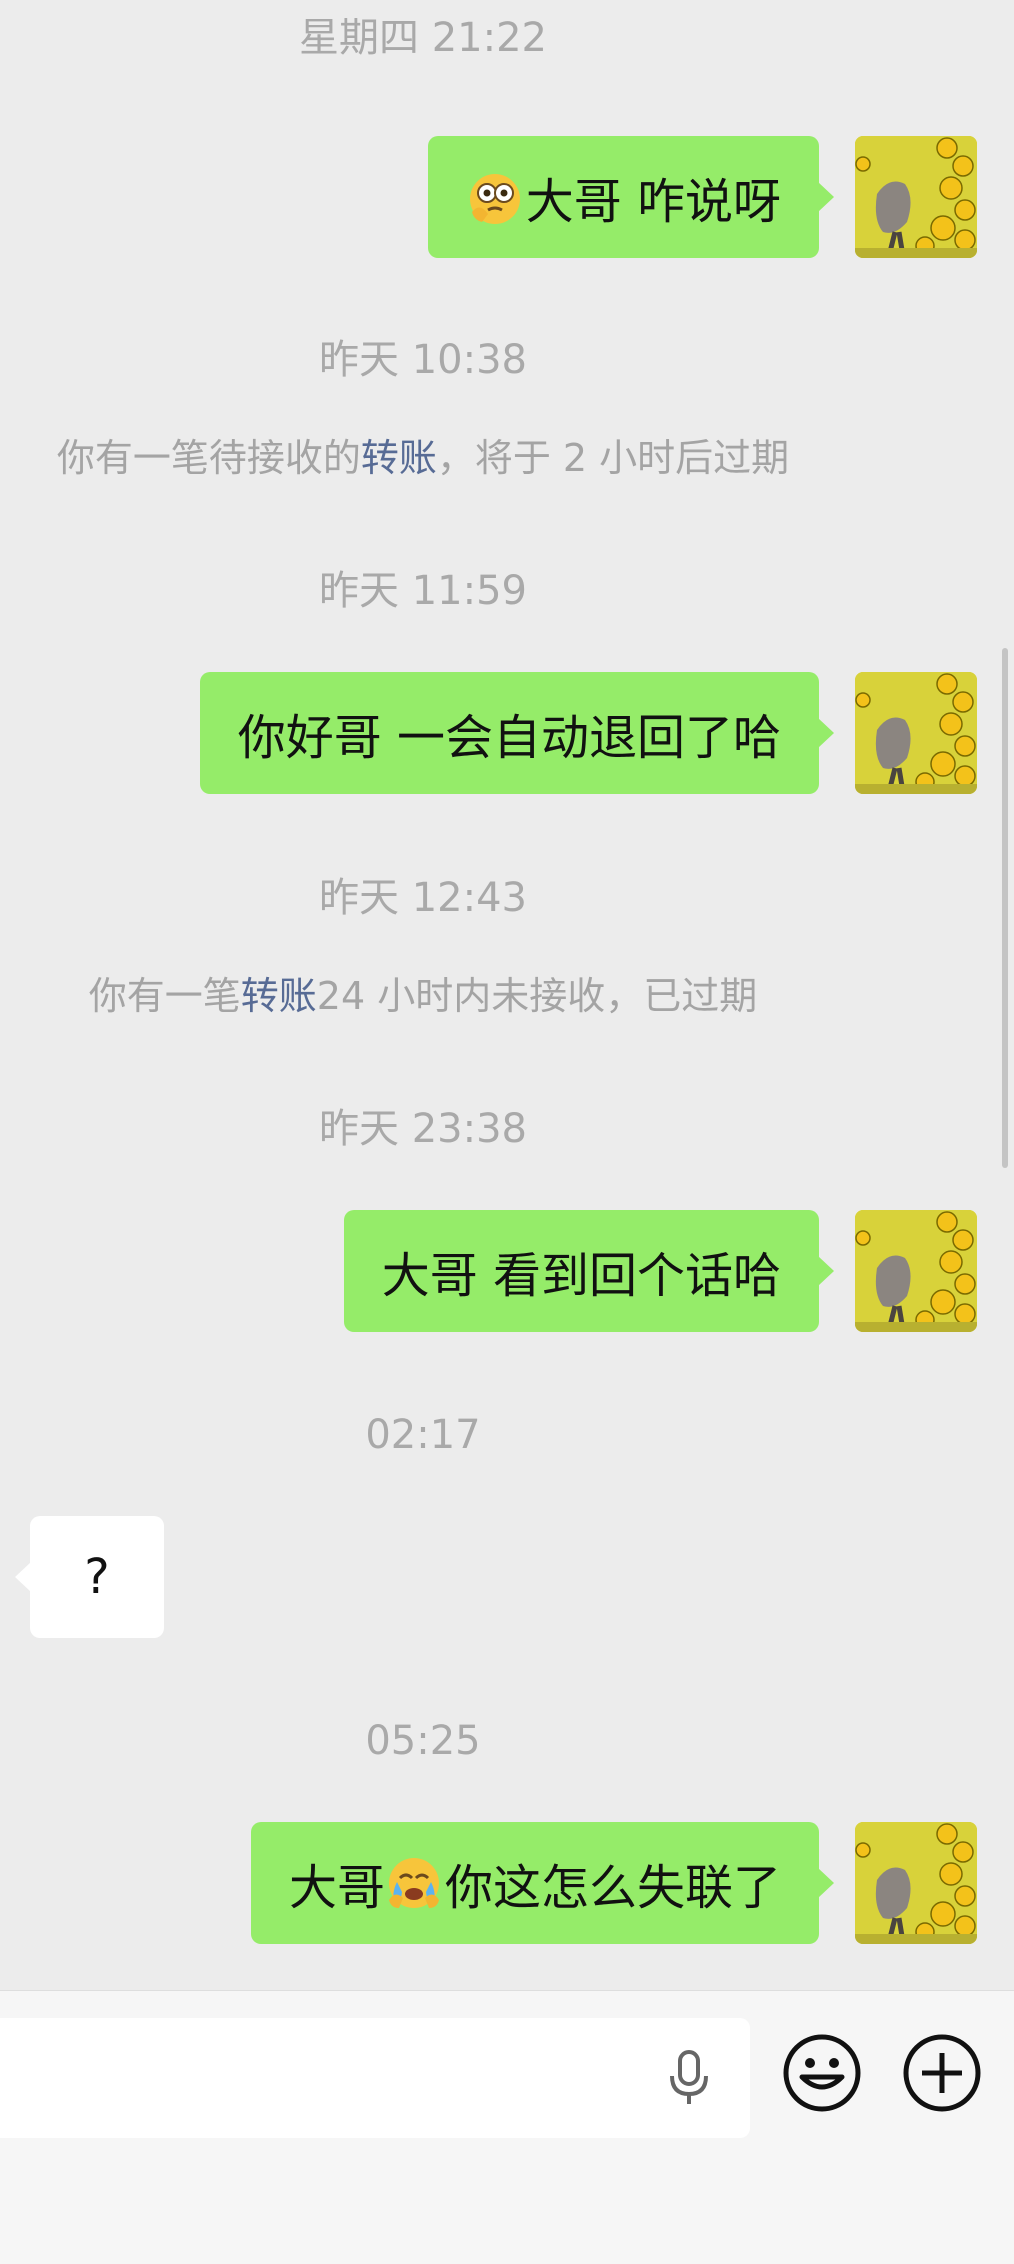 Image resolution: width=1014 pixels, height=2264 pixels. Describe the element at coordinates (423, 1129) in the screenshot. I see `timestamp: 昨天 23:38` at that location.